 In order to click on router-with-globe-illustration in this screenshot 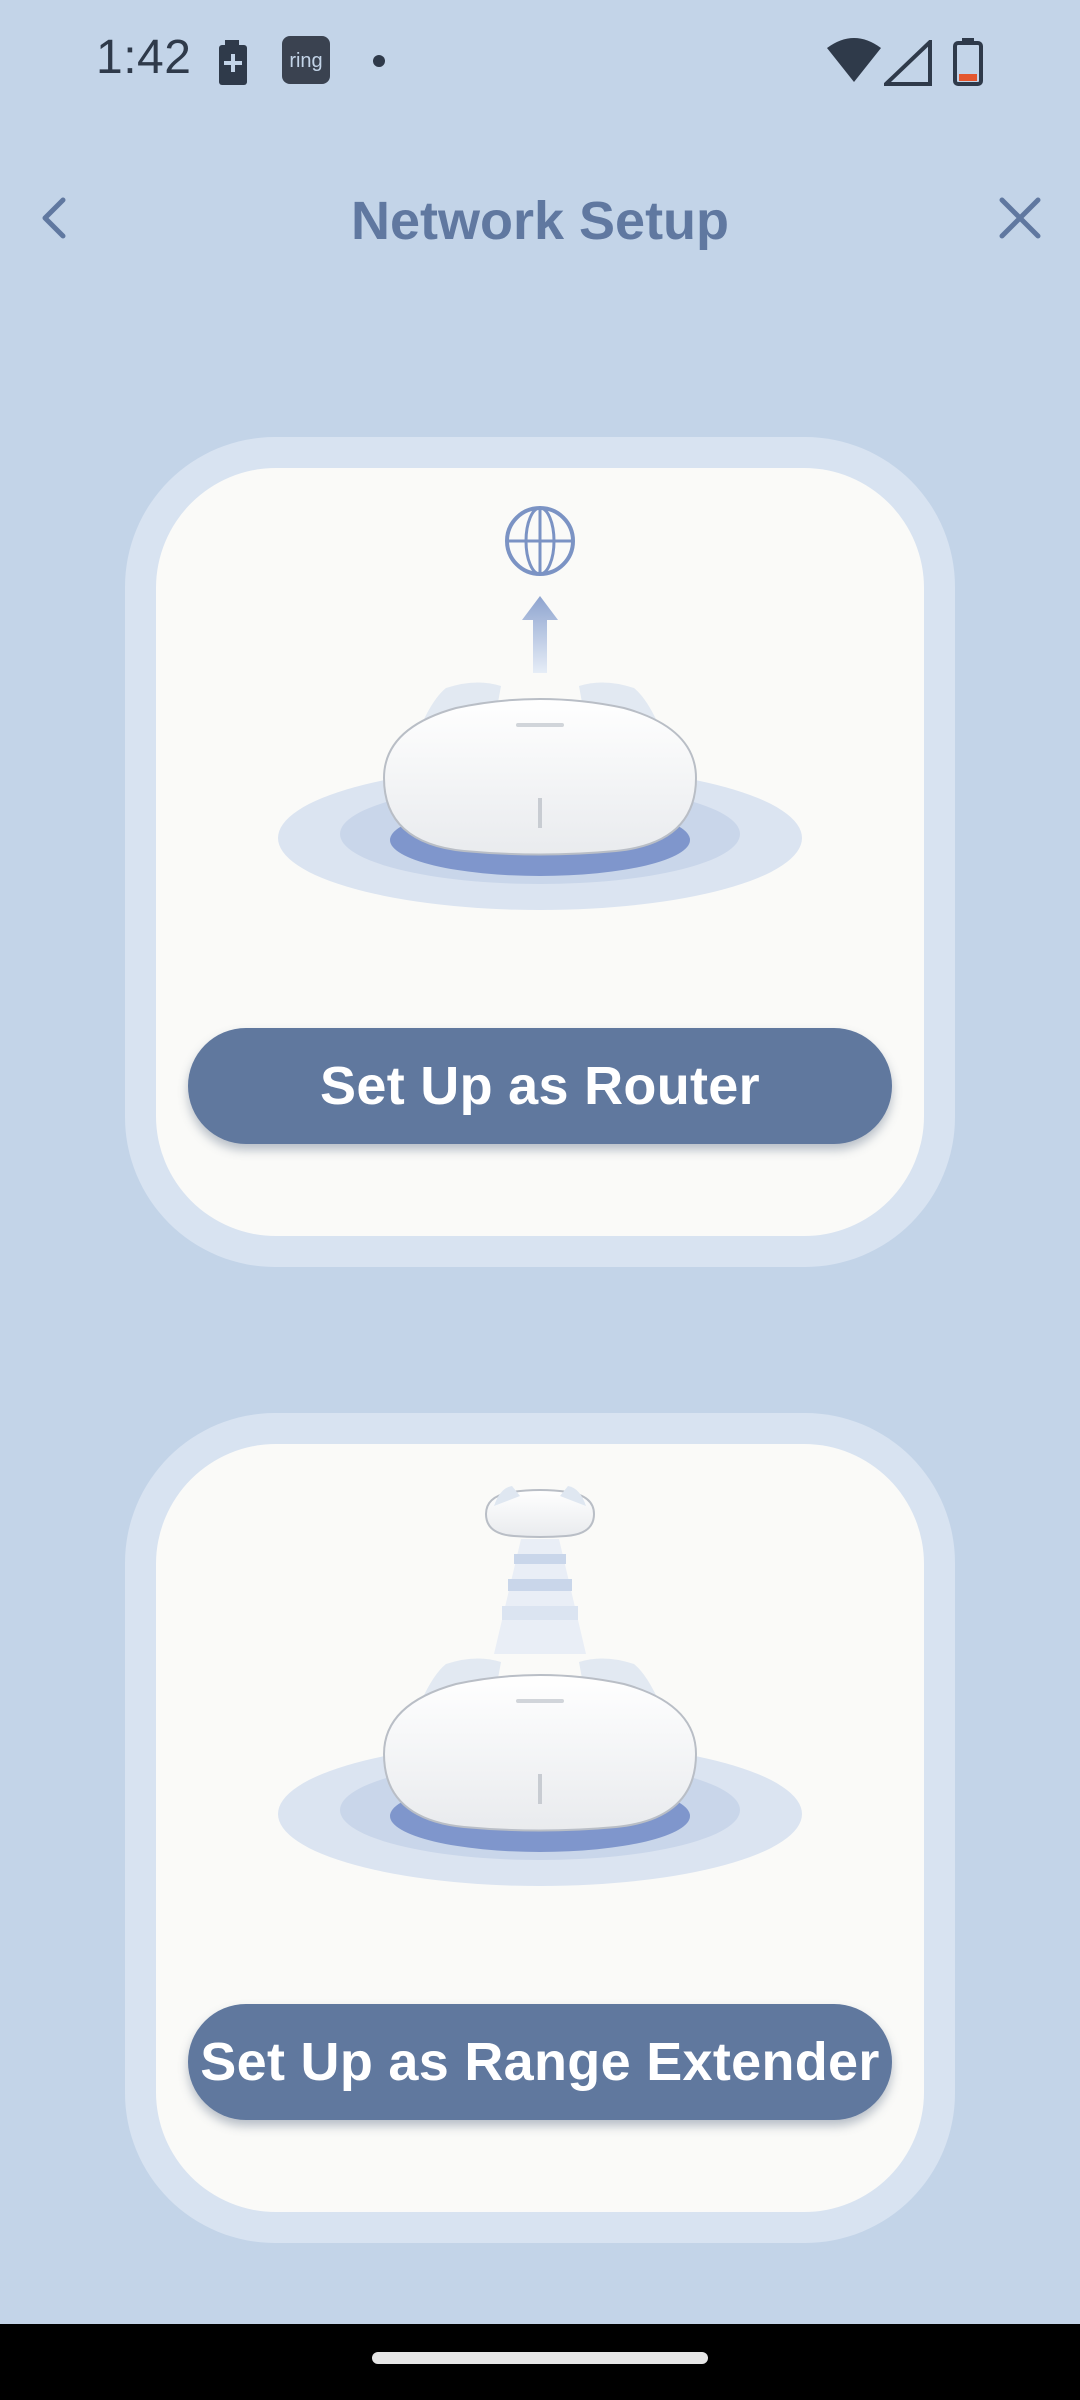, I will do `click(540, 708)`.